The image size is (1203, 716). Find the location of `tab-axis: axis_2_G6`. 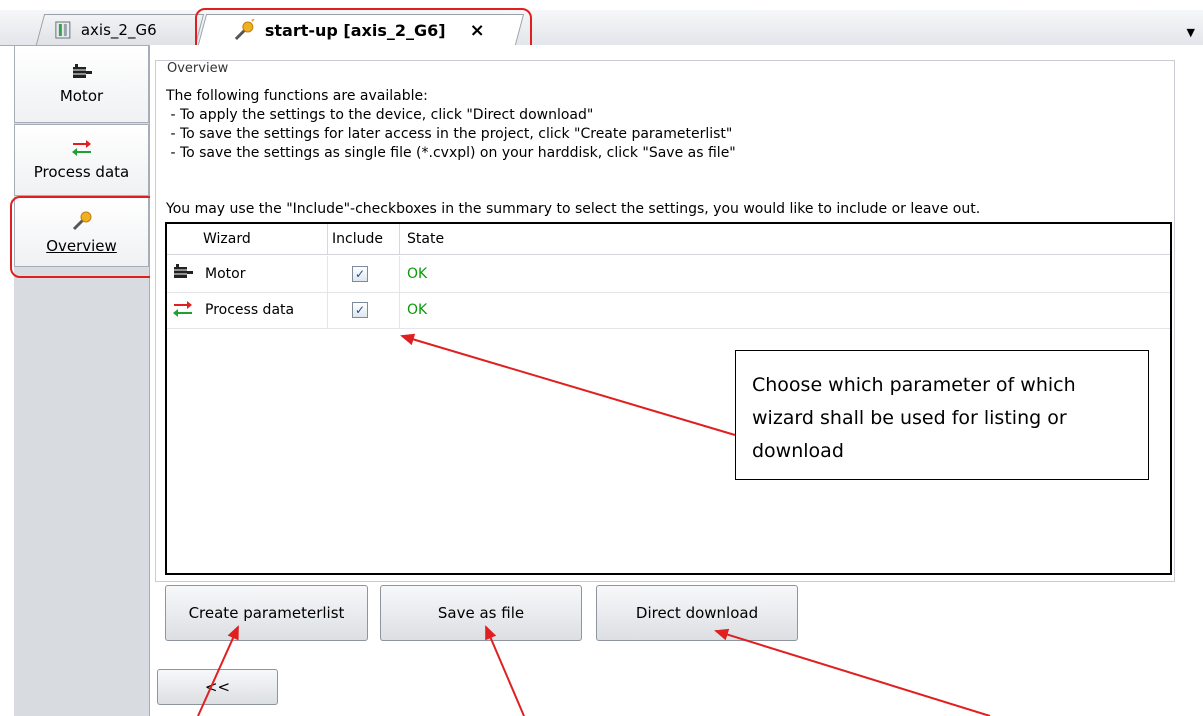

tab-axis: axis_2_G6 is located at coordinates (120, 29).